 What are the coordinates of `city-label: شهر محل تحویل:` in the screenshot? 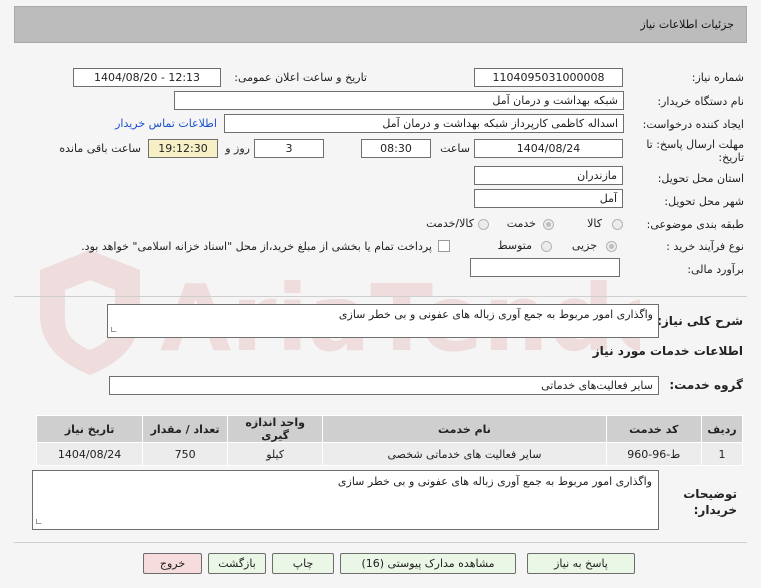 It's located at (704, 201).